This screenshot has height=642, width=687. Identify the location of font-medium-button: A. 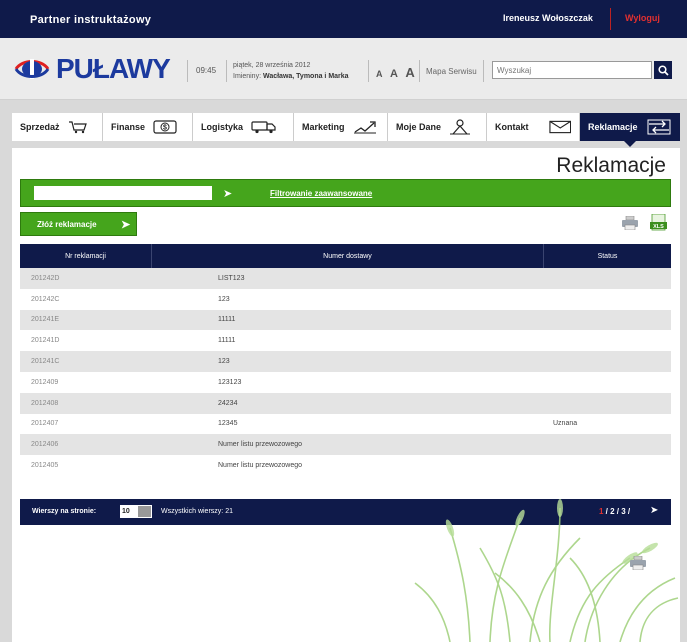
(394, 74).